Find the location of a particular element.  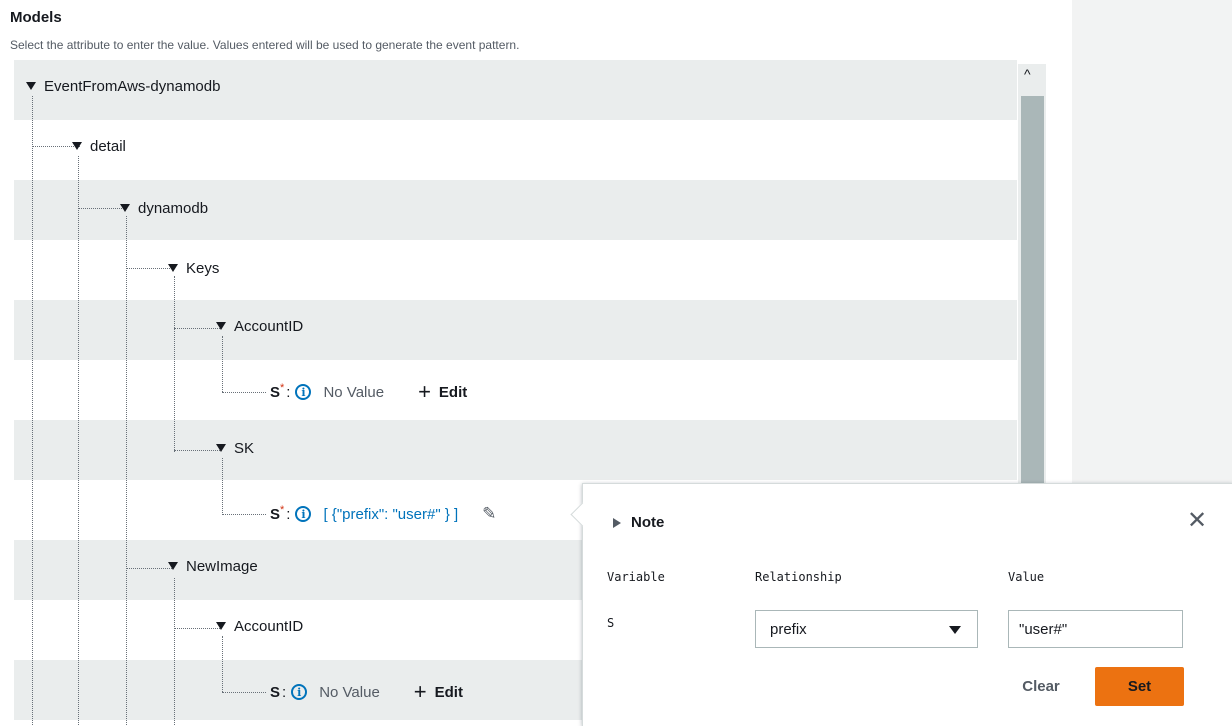

tree-node-root: EventFromAws-dynamodb is located at coordinates (123, 86).